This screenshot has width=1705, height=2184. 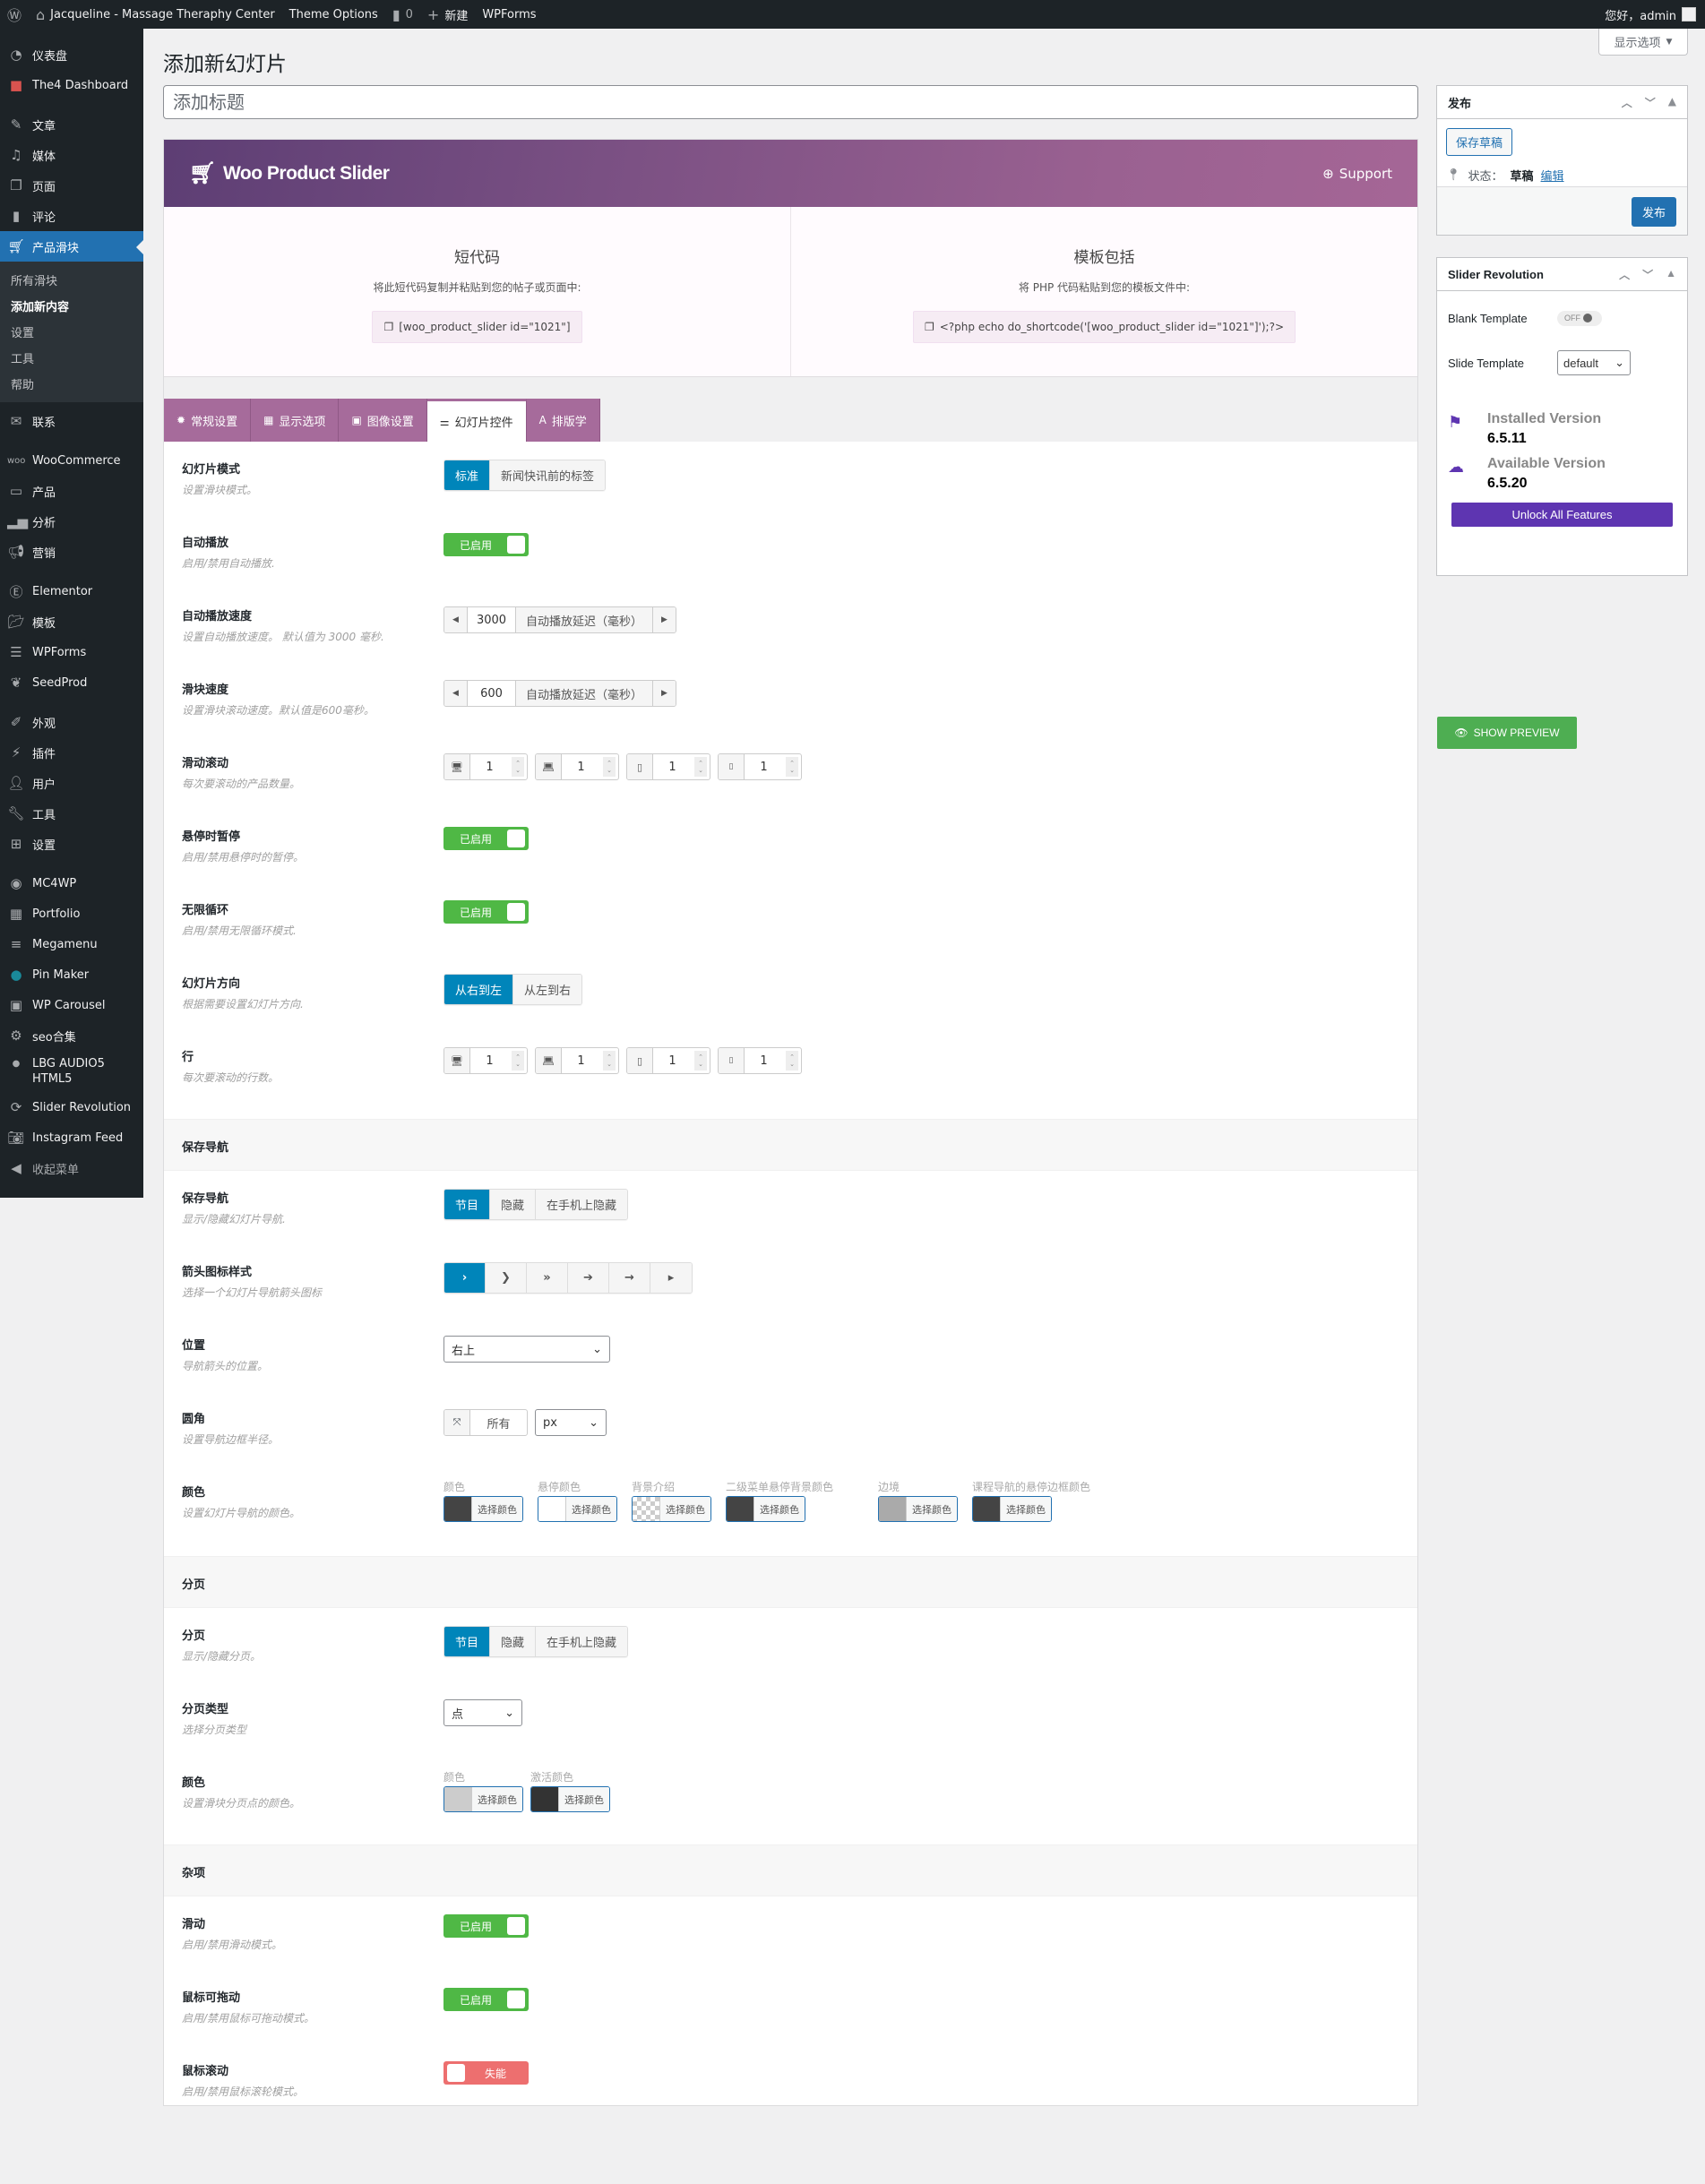 What do you see at coordinates (72, 125) in the screenshot?
I see `sidebar-item-posts: ✎ 文章` at bounding box center [72, 125].